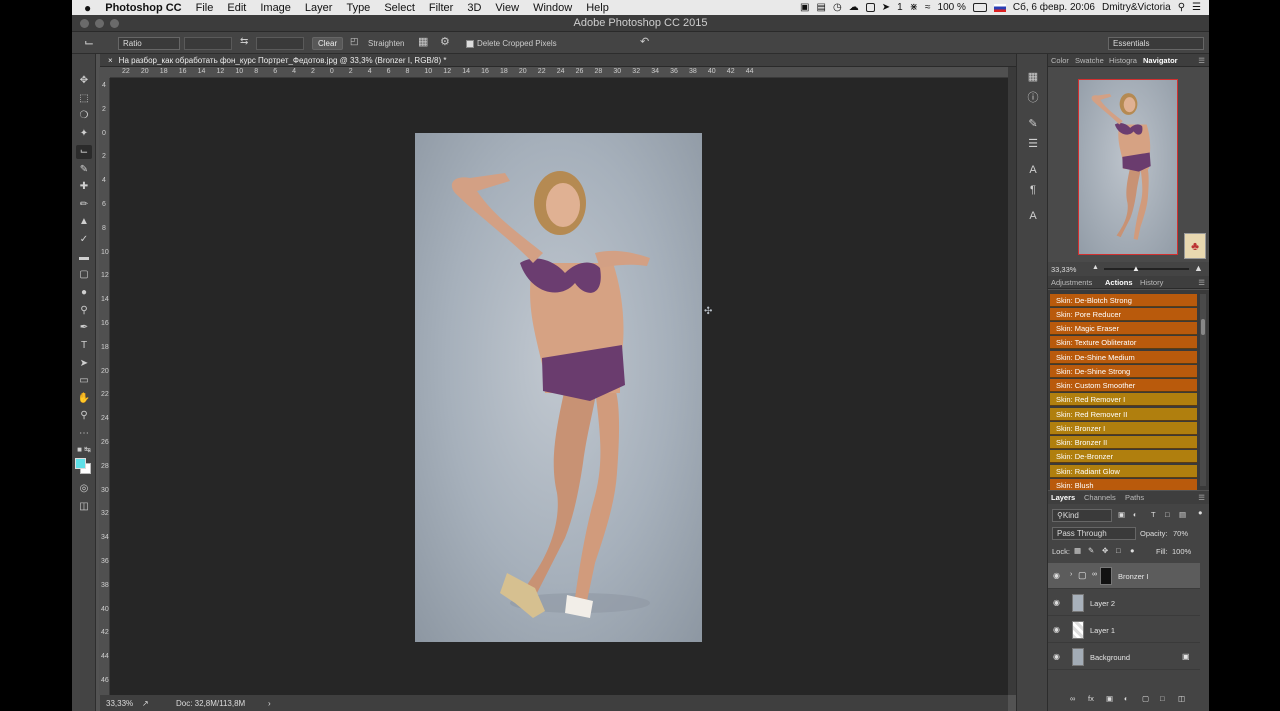  I want to click on paragraph-icon: ¶, so click(1033, 190).